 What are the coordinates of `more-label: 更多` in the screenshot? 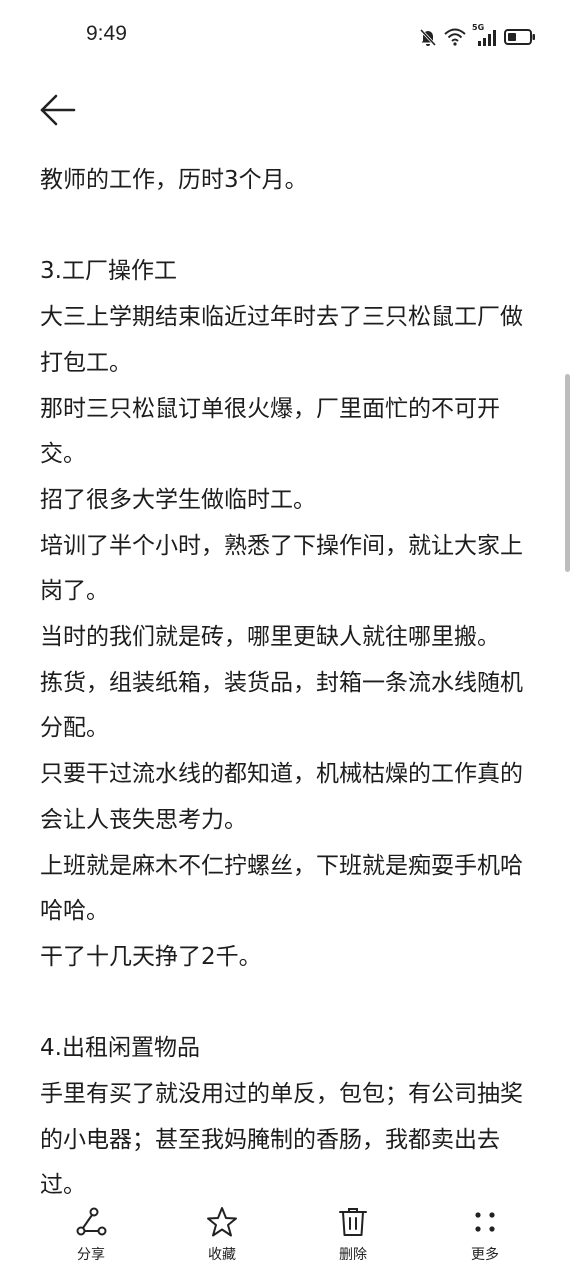 It's located at (485, 1255).